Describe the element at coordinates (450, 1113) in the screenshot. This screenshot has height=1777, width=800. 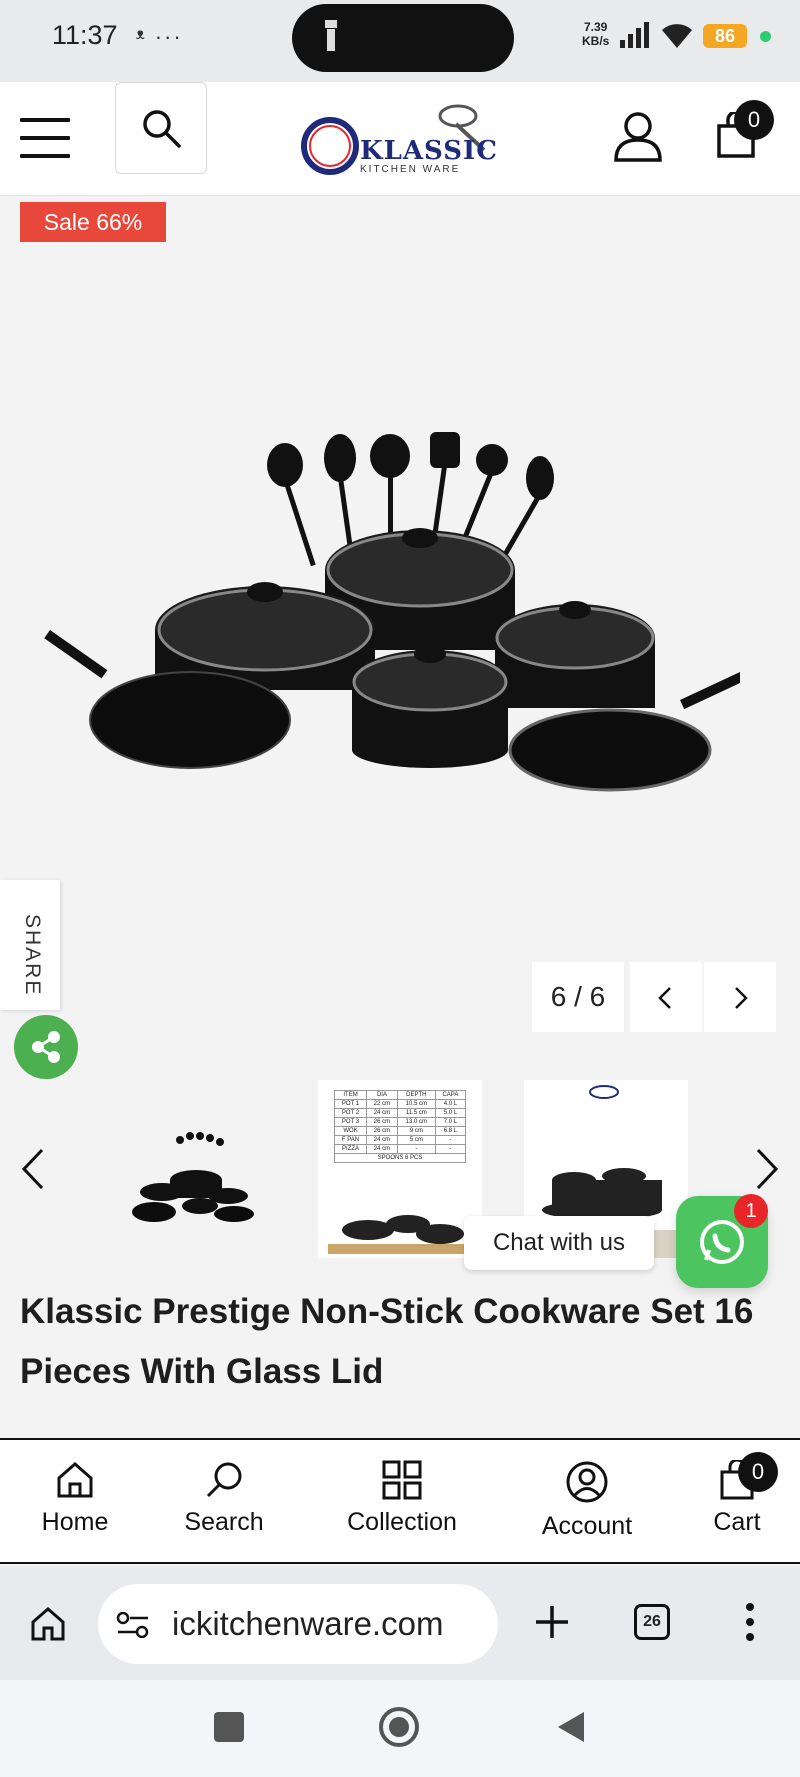
I see `spec-cell: 5.0 L` at that location.